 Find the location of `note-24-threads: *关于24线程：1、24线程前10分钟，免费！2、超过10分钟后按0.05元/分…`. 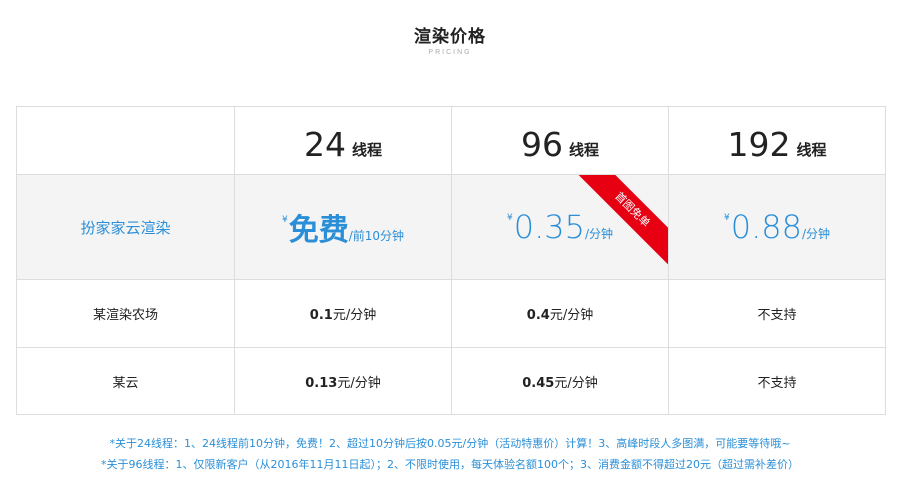

note-24-threads: *关于24线程：1、24线程前10分钟，免费！2、超过10分钟后按0.05元/分… is located at coordinates (450, 443).